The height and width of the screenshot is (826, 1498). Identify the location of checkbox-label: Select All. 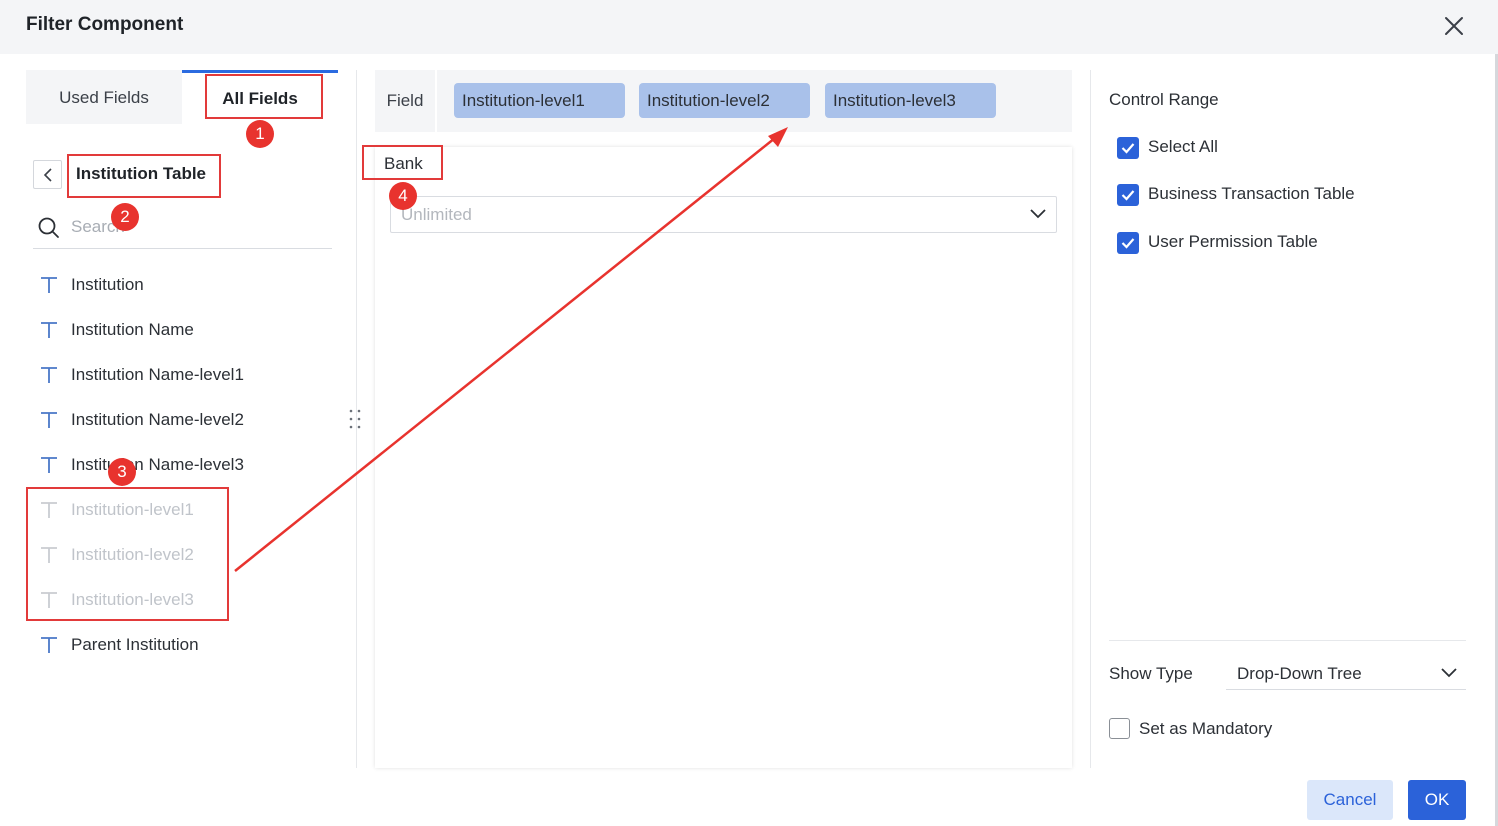
(1183, 146).